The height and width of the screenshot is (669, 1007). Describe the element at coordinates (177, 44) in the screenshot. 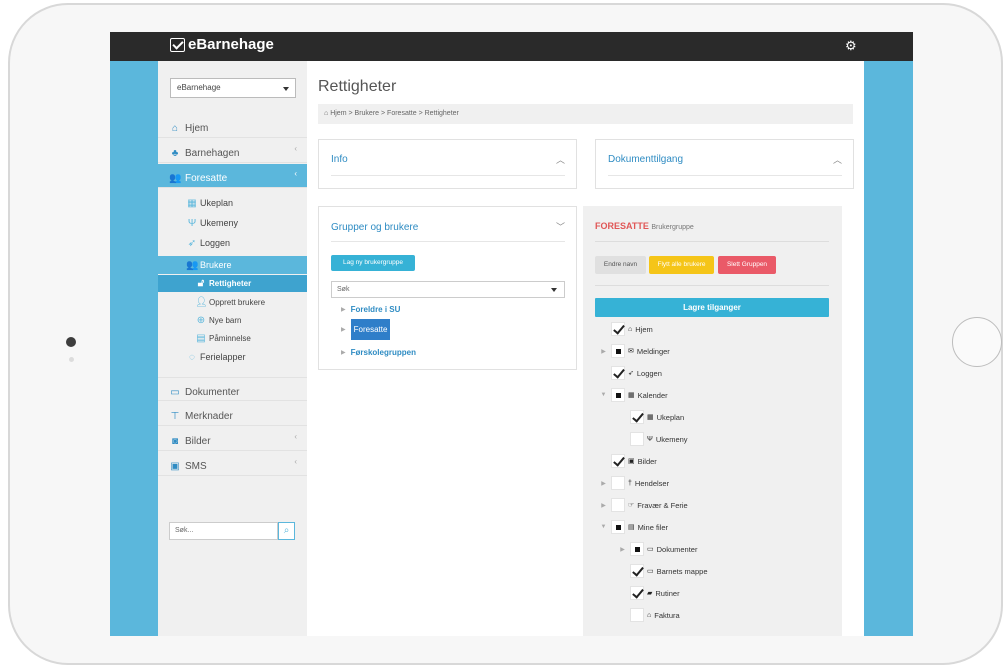

I see `checkbox-logo-icon` at that location.